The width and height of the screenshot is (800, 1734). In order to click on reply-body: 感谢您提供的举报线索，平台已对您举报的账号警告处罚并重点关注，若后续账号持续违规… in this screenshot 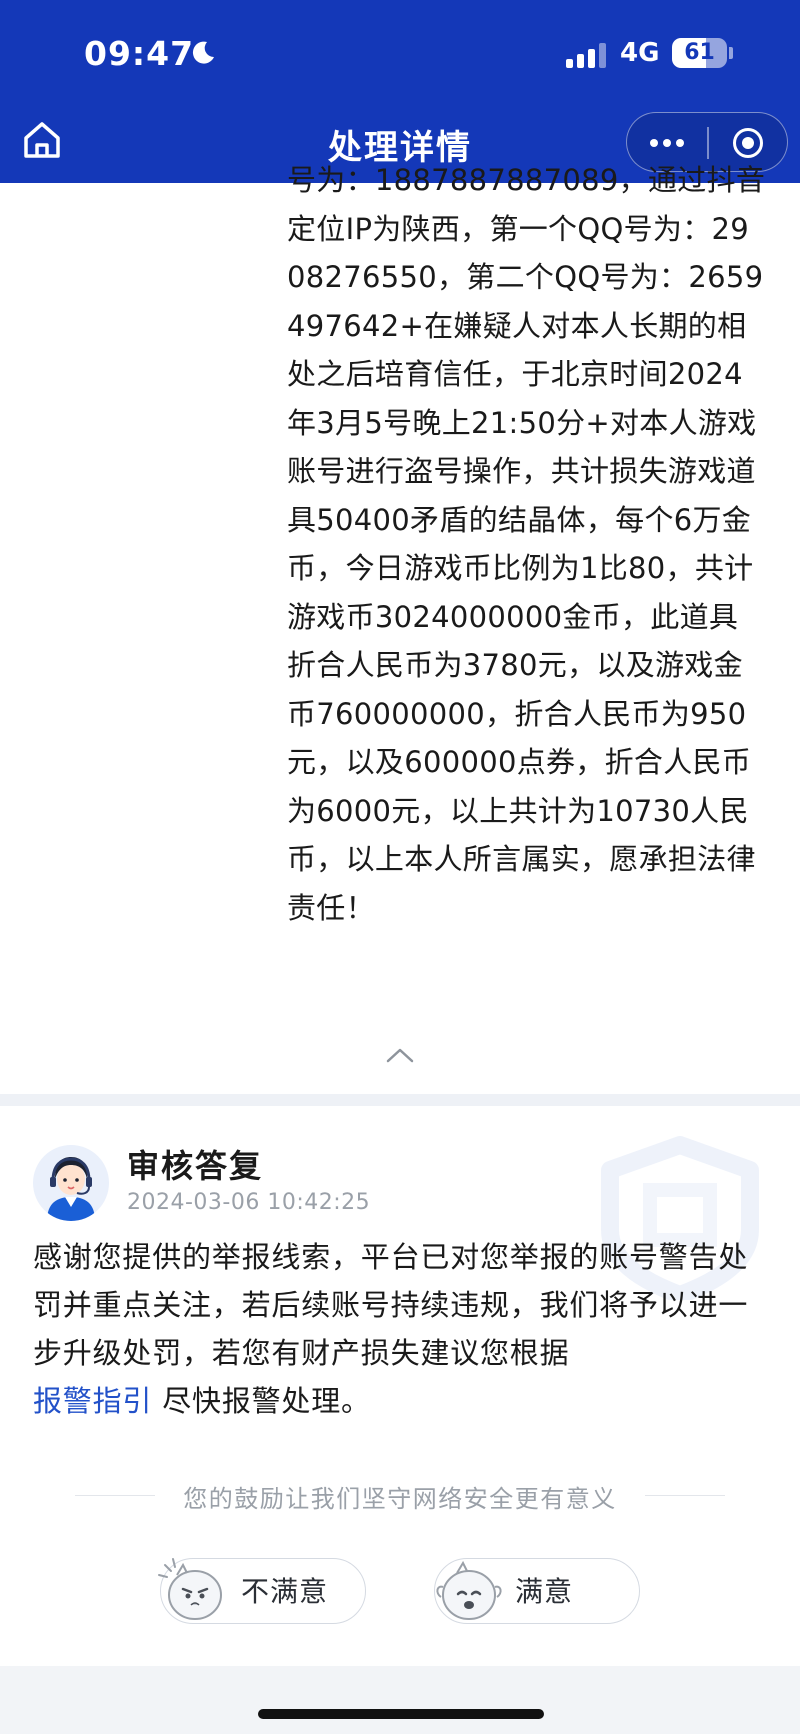, I will do `click(403, 1329)`.